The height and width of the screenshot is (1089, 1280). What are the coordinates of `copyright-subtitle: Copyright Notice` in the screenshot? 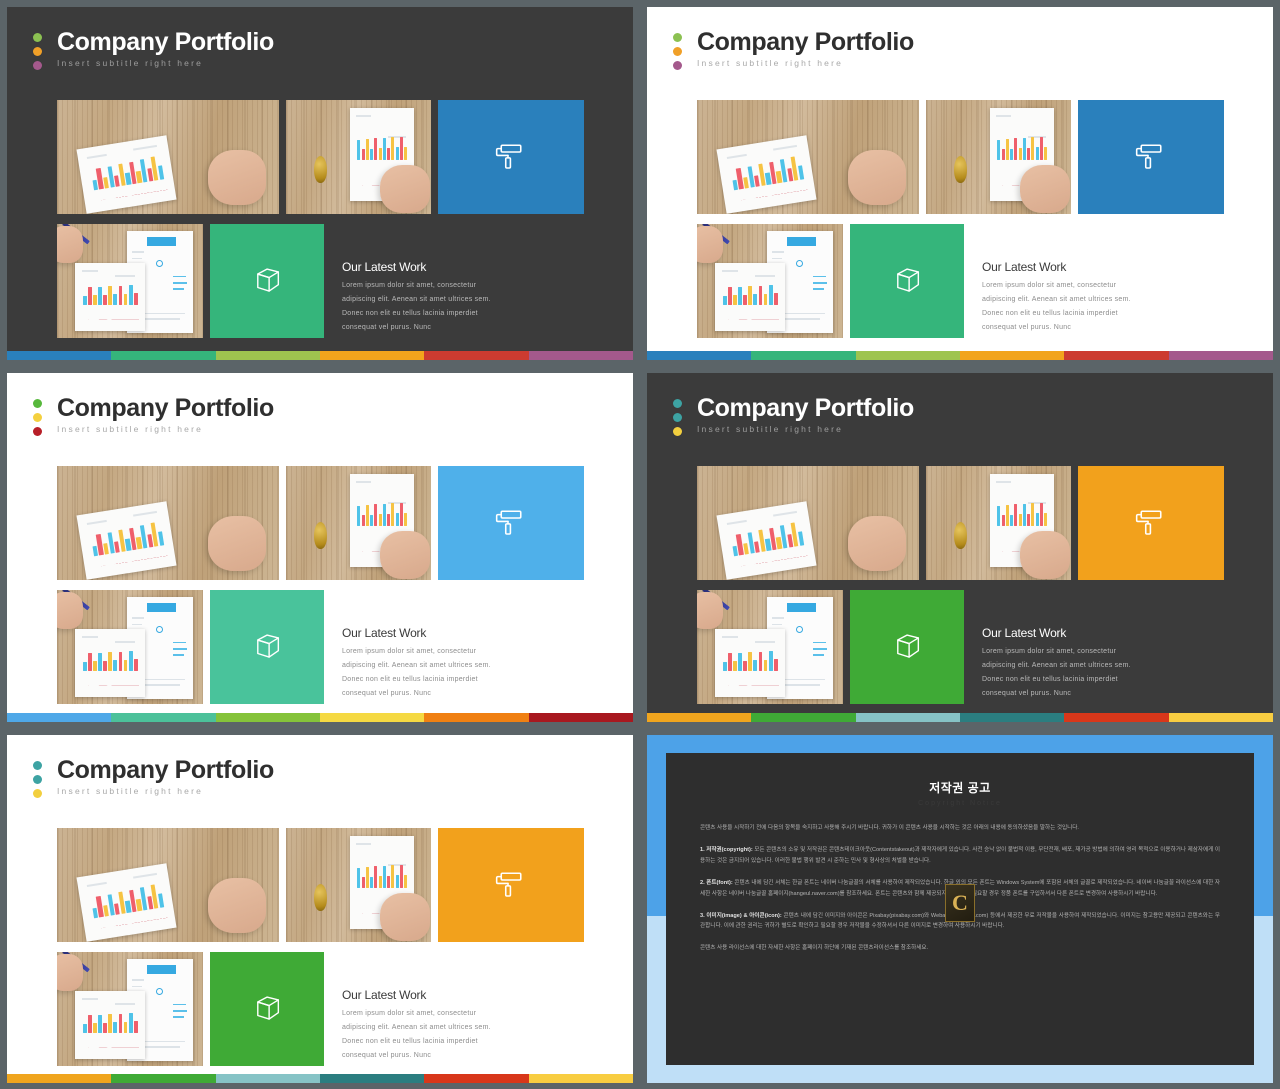 It's located at (960, 803).